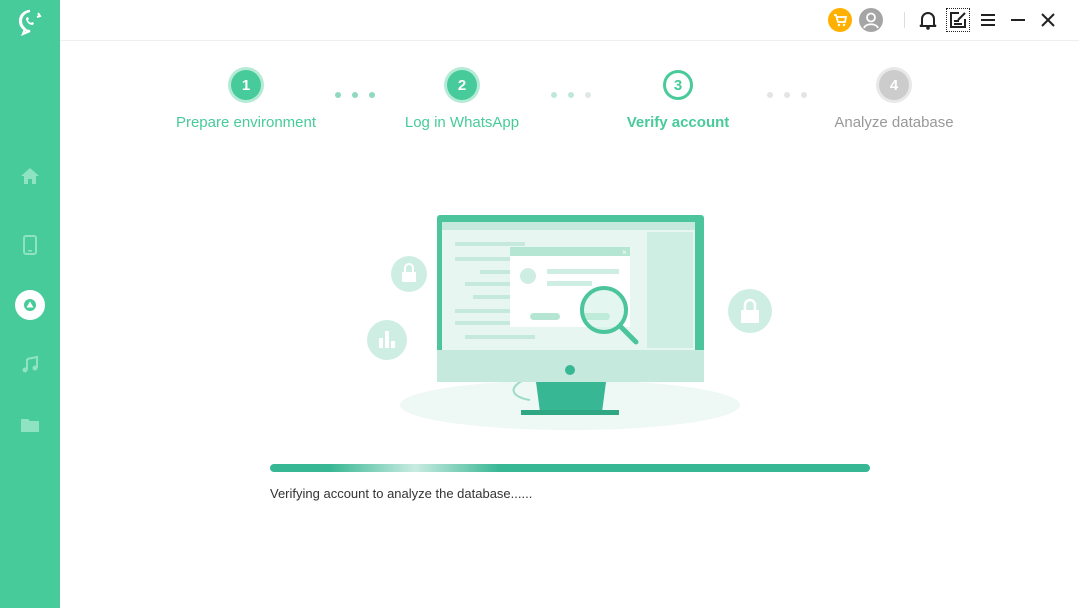 The width and height of the screenshot is (1079, 608). Describe the element at coordinates (462, 122) in the screenshot. I see `step-label: Log in WhatsApp` at that location.